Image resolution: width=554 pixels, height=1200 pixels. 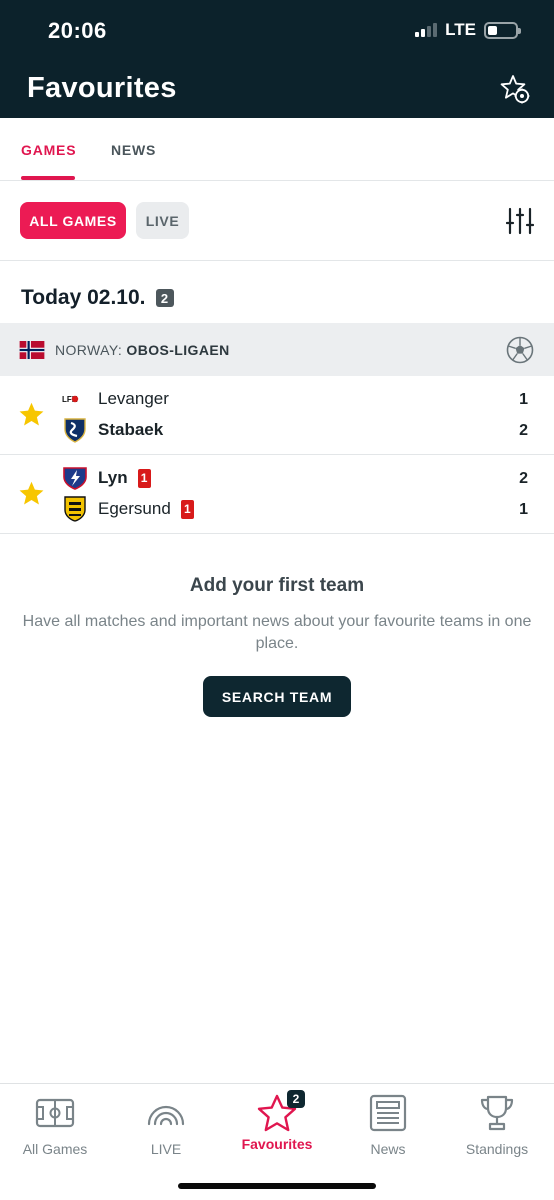 What do you see at coordinates (277, 415) in the screenshot?
I see `match-row: LFK Levanger 1 Stabaek 2` at bounding box center [277, 415].